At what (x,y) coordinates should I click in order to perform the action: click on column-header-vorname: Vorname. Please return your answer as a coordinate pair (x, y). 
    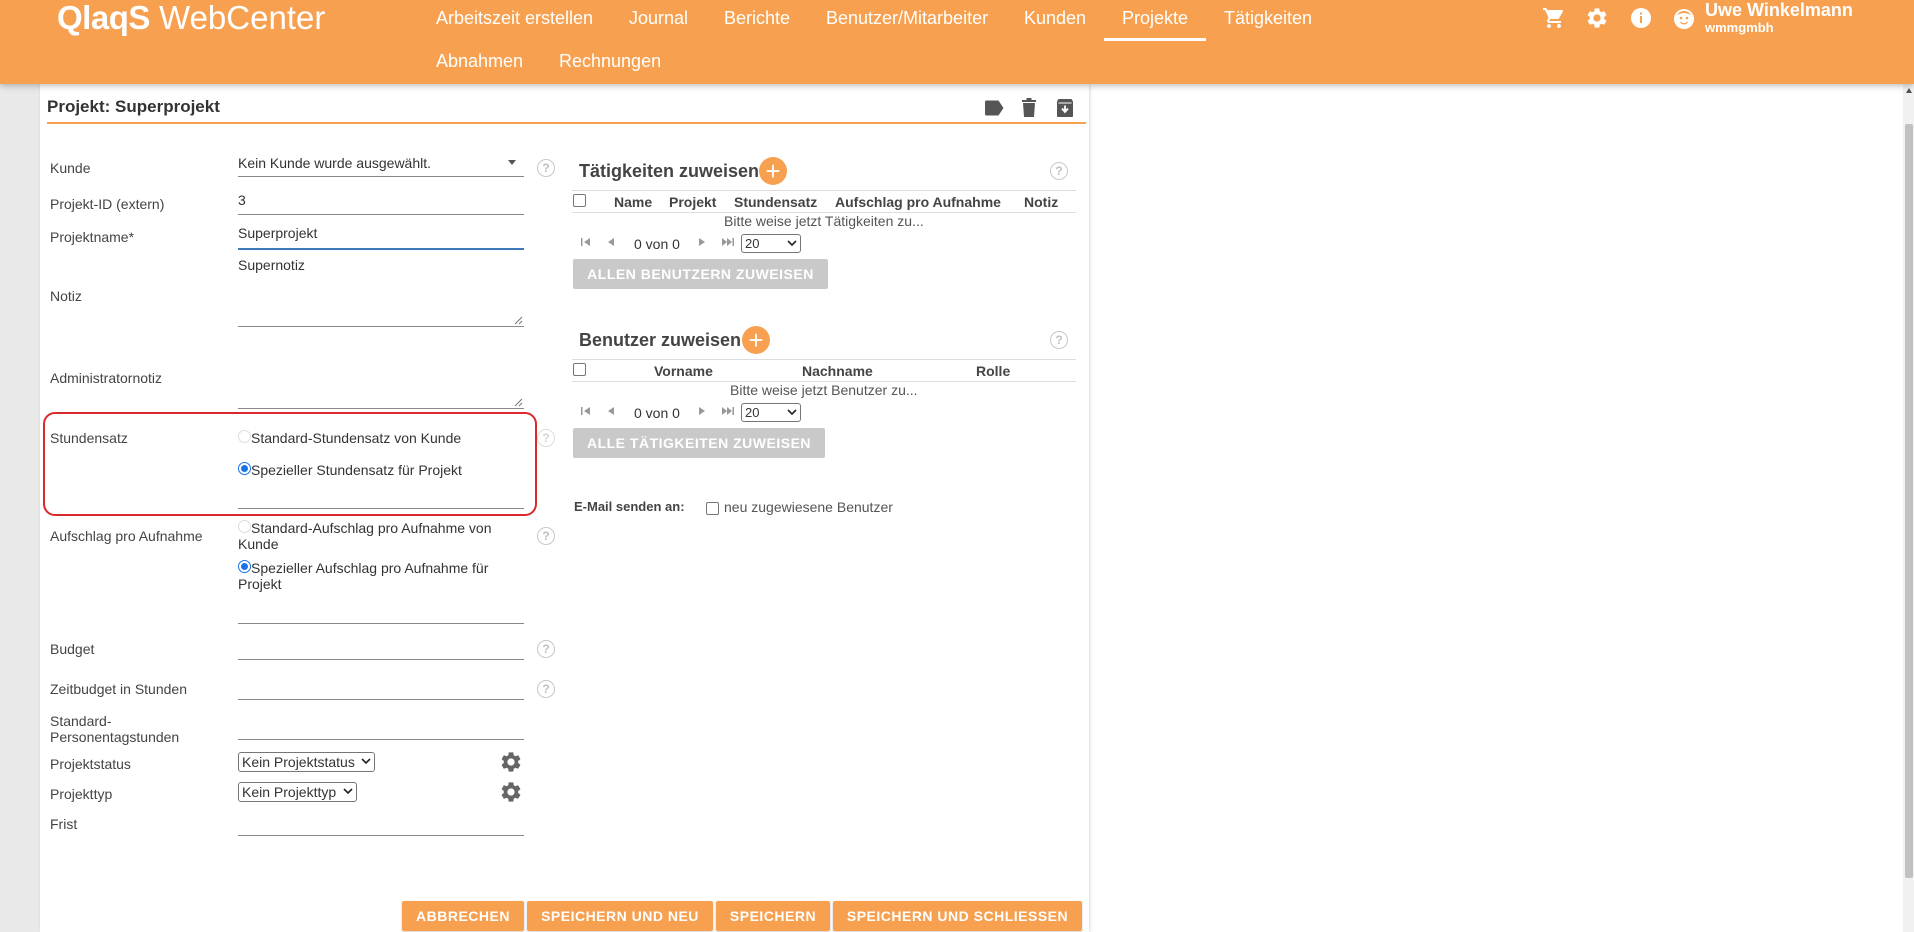
    Looking at the image, I should click on (683, 371).